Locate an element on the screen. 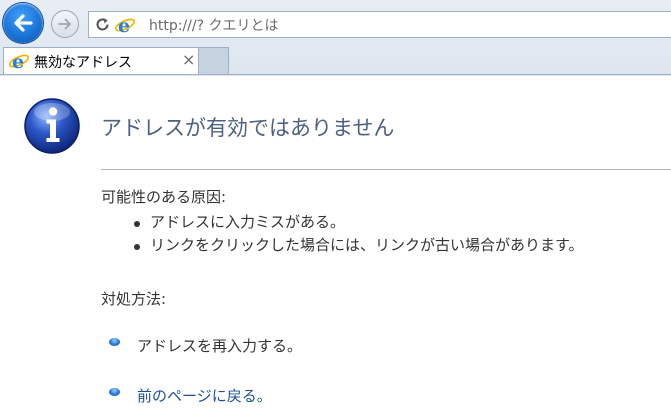 The height and width of the screenshot is (414, 671). tab-active: e 無効なアドレス × is located at coordinates (101, 60).